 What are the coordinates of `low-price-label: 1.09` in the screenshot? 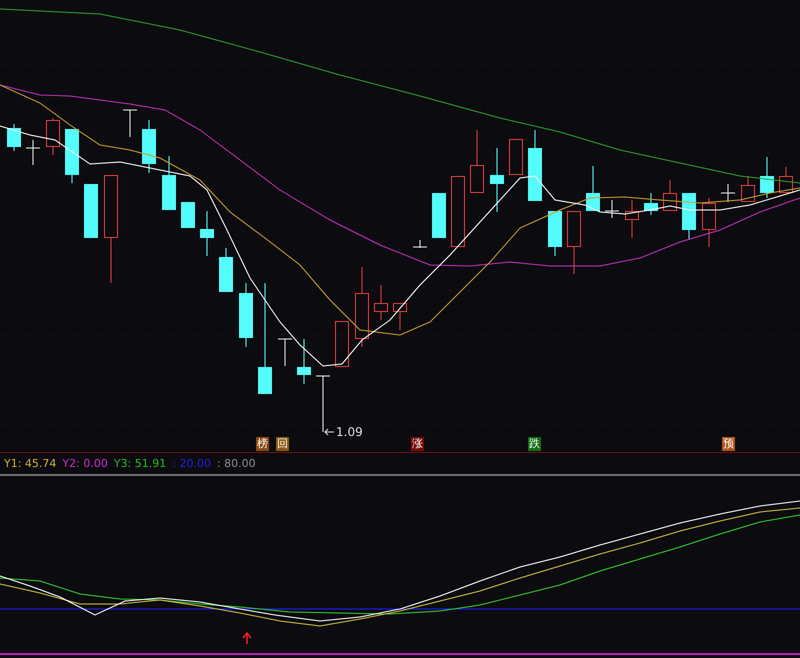 It's located at (349, 432).